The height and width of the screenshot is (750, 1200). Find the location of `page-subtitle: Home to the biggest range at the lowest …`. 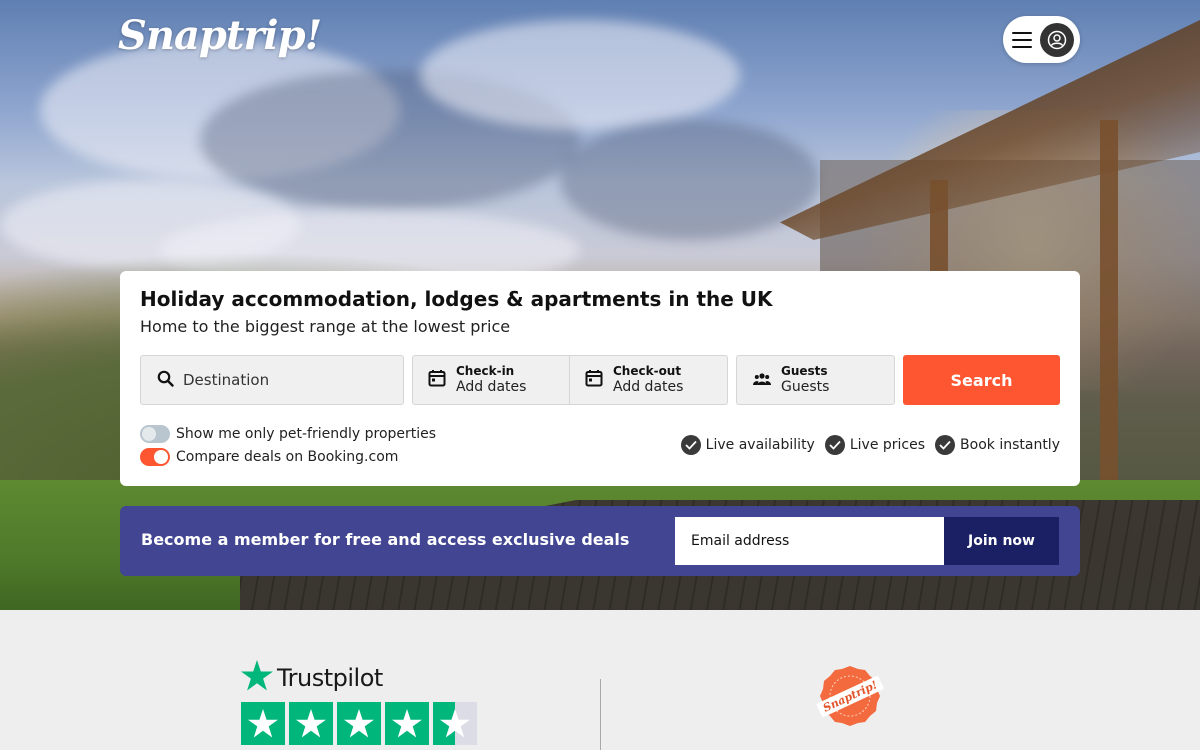

page-subtitle: Home to the biggest range at the lowest … is located at coordinates (325, 326).